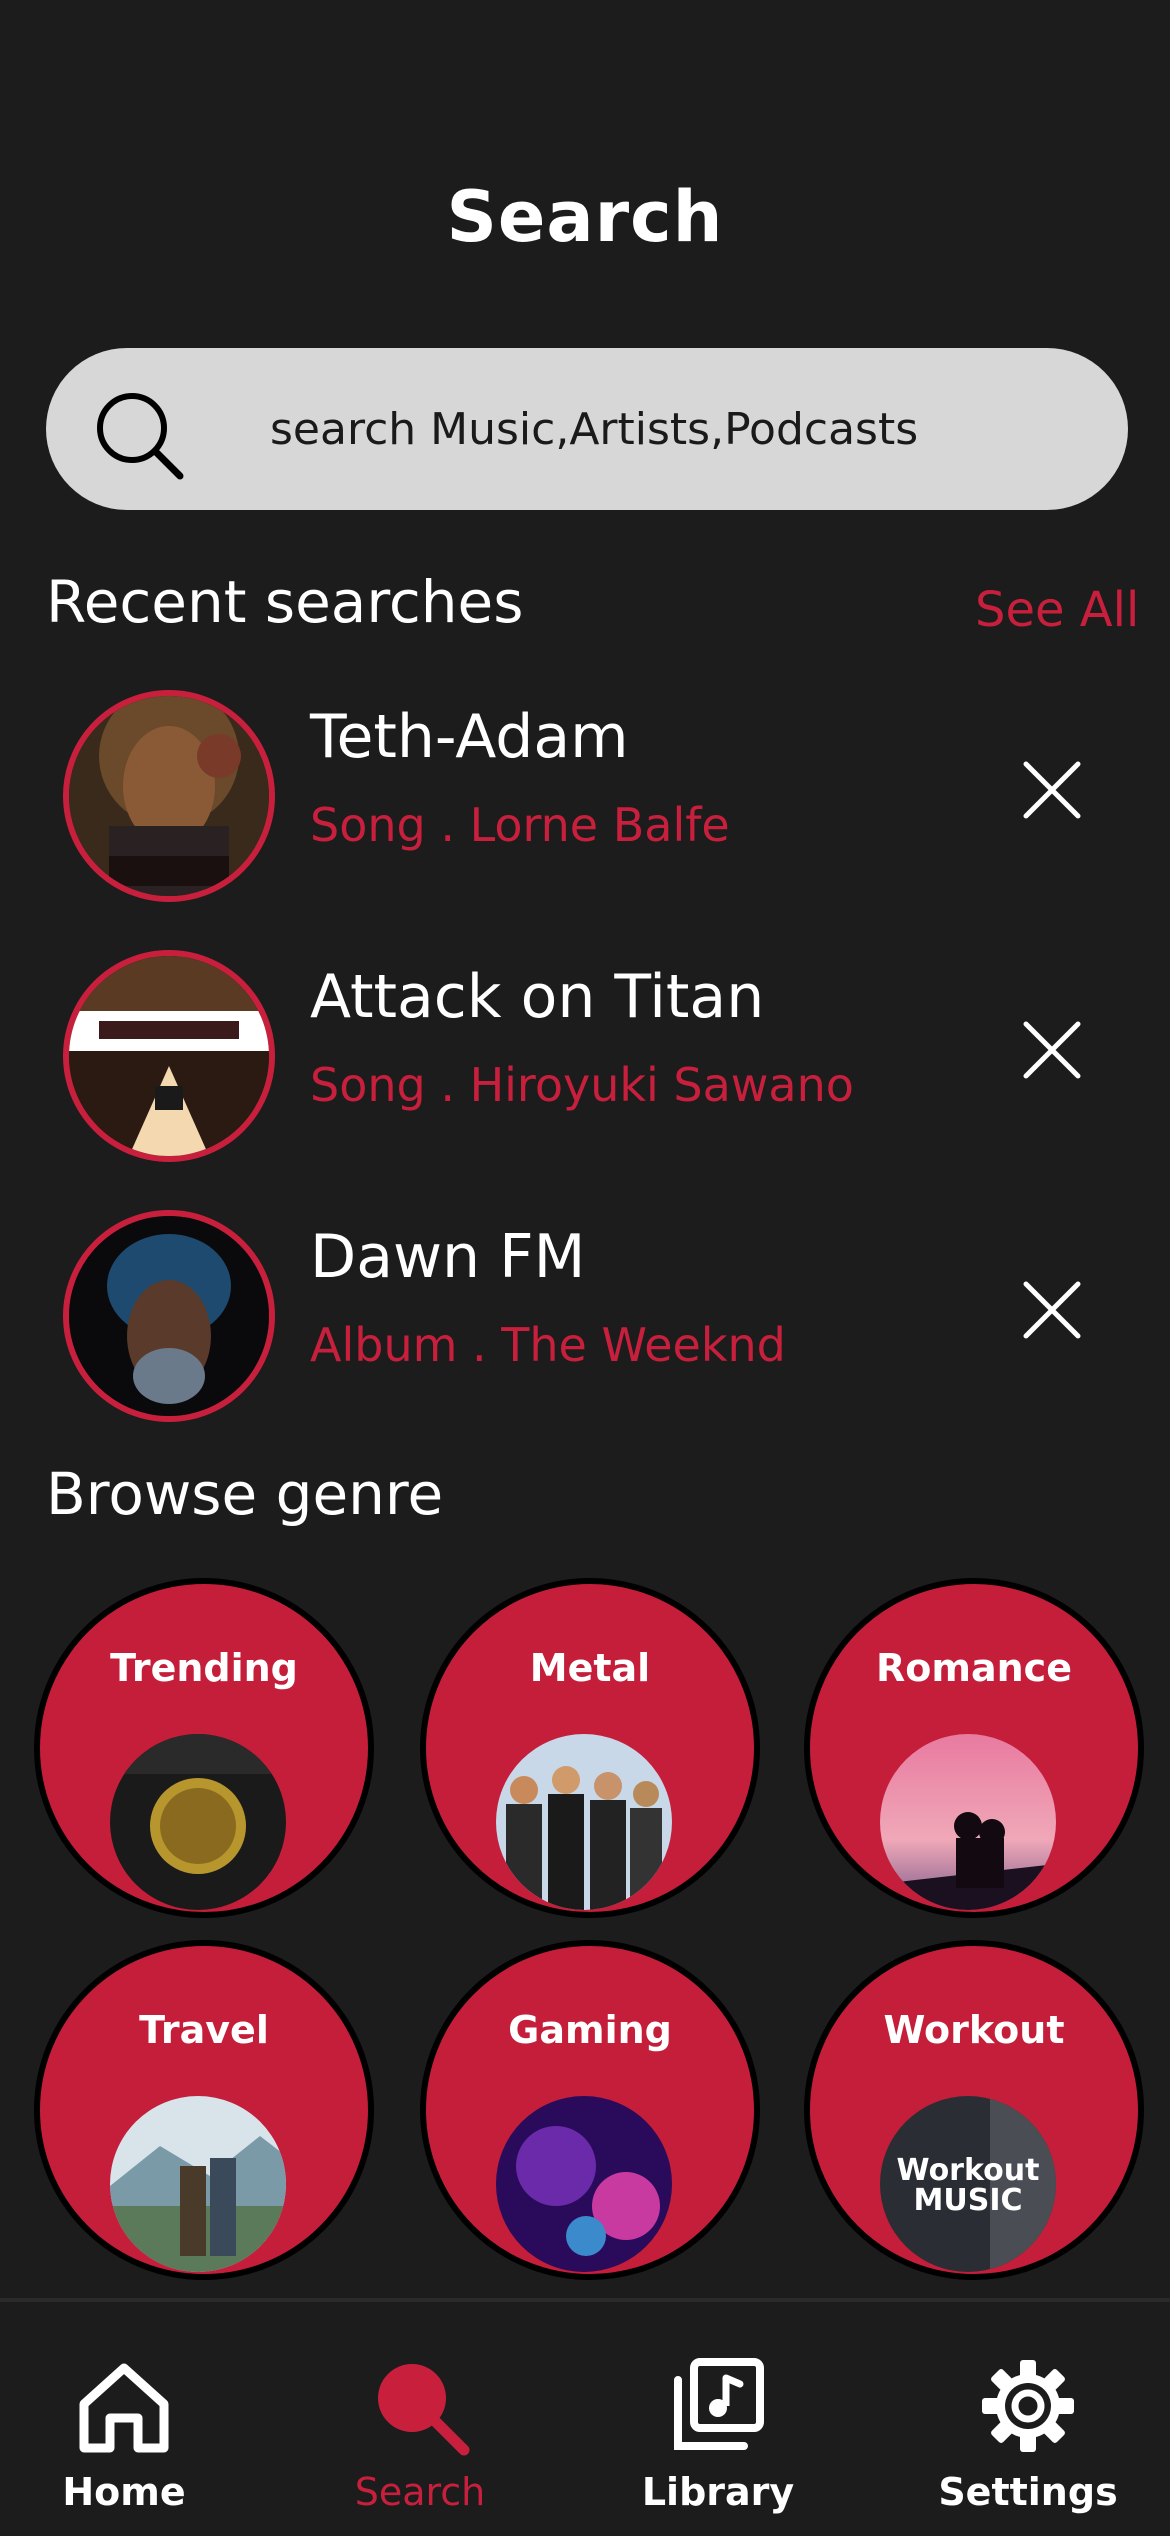 The image size is (1170, 2536). I want to click on nav-library: Library, so click(718, 2419).